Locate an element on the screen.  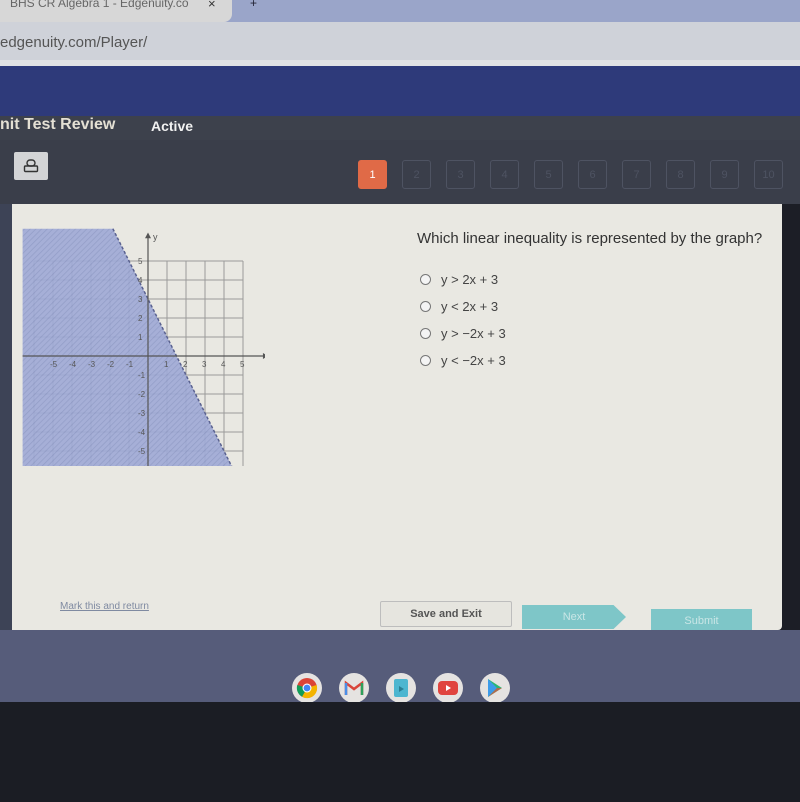
lesson-title: nit Test Review is located at coordinates (58, 124).